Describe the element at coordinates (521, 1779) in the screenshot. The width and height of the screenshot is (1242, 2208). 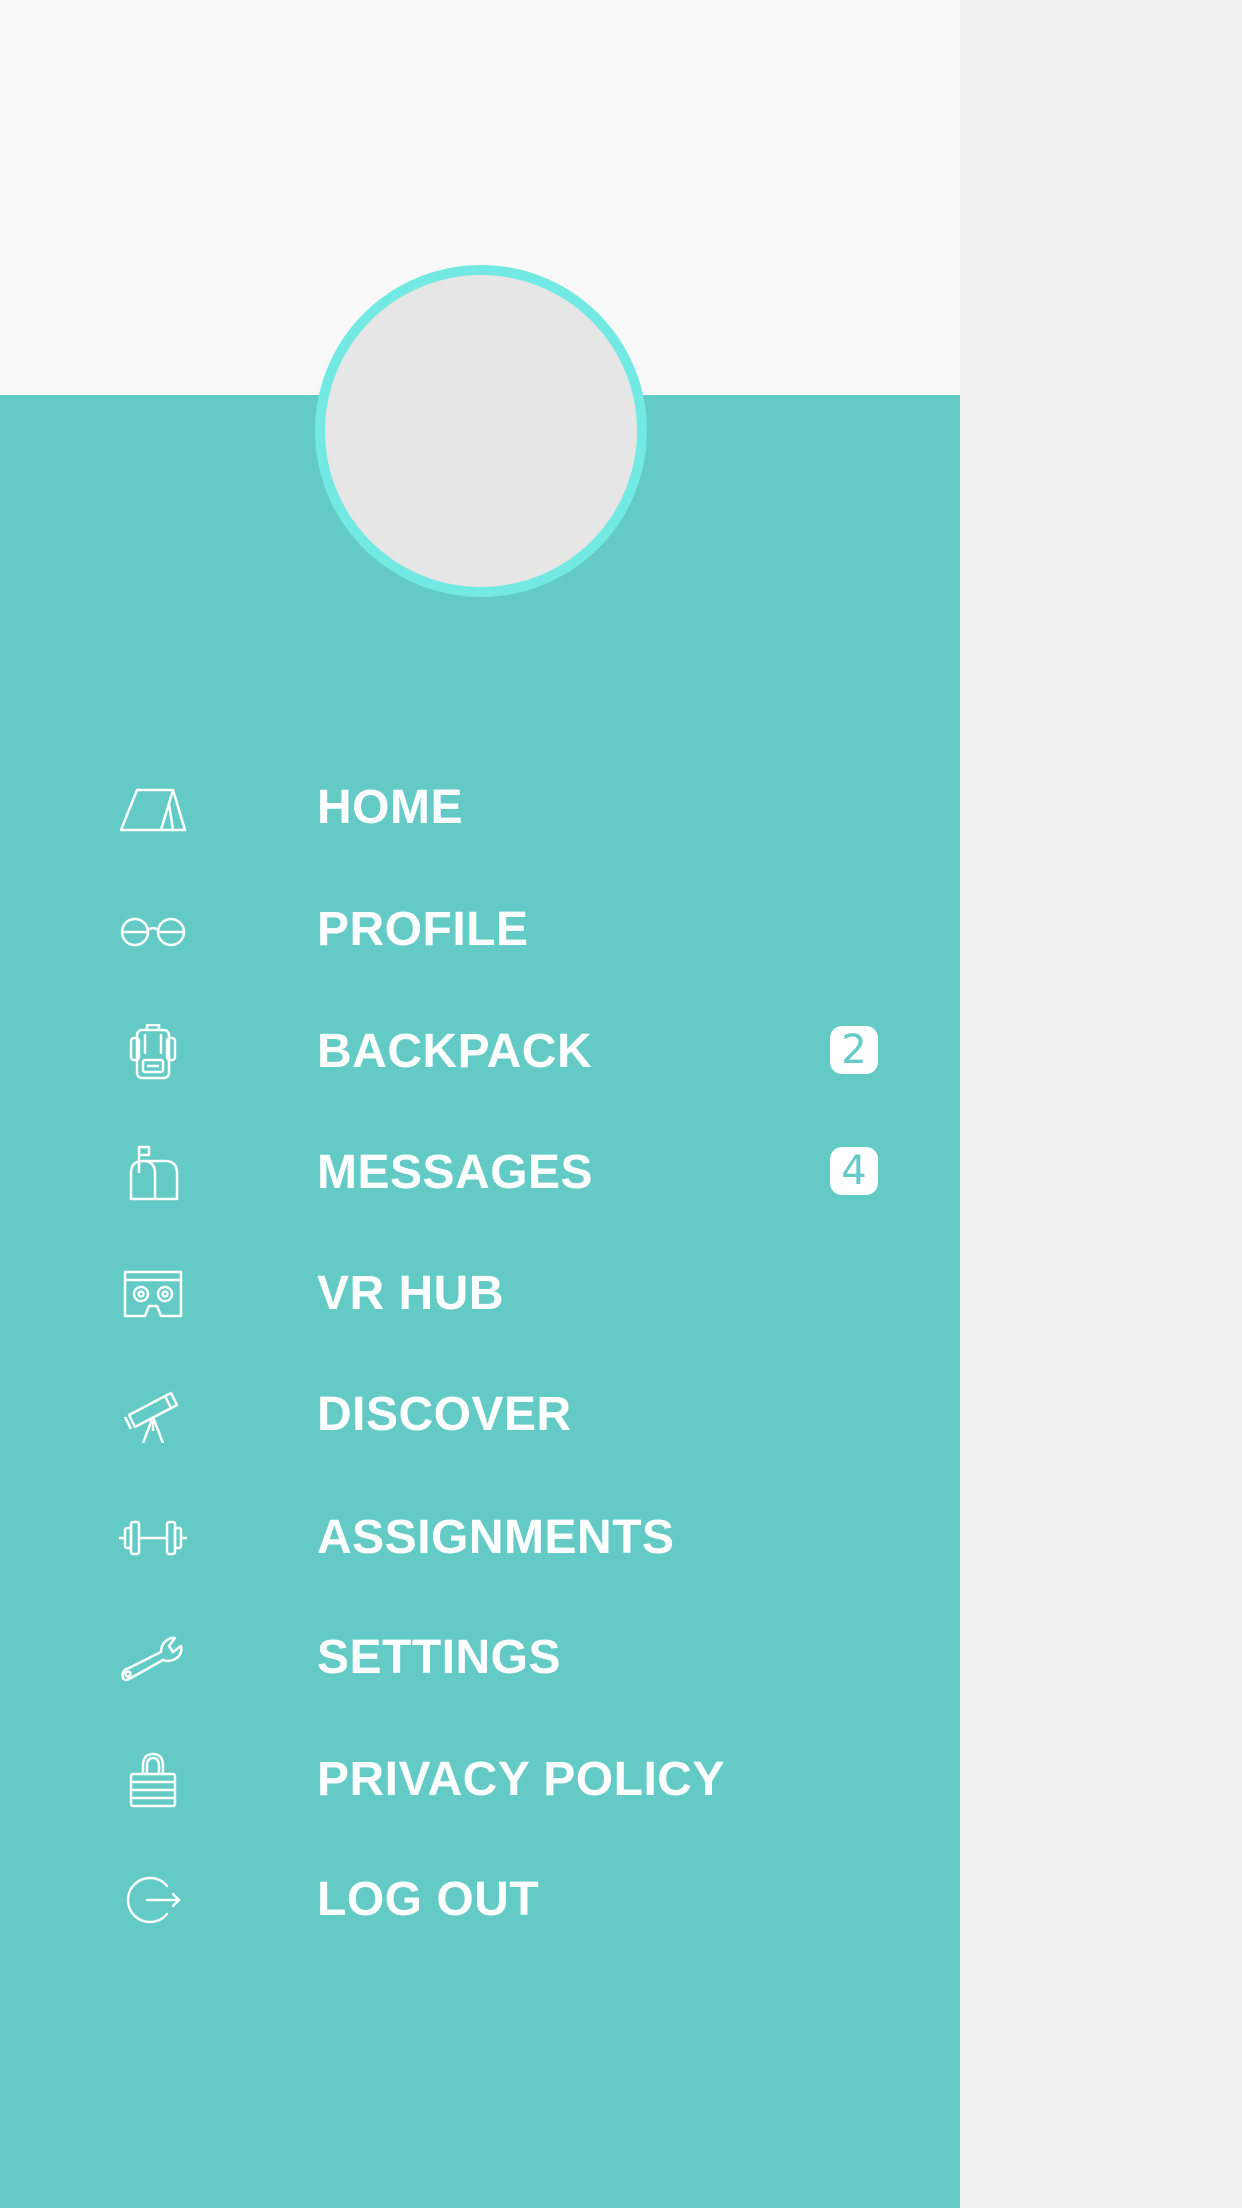
I see `menu-label: PRIVACY POLICY` at that location.